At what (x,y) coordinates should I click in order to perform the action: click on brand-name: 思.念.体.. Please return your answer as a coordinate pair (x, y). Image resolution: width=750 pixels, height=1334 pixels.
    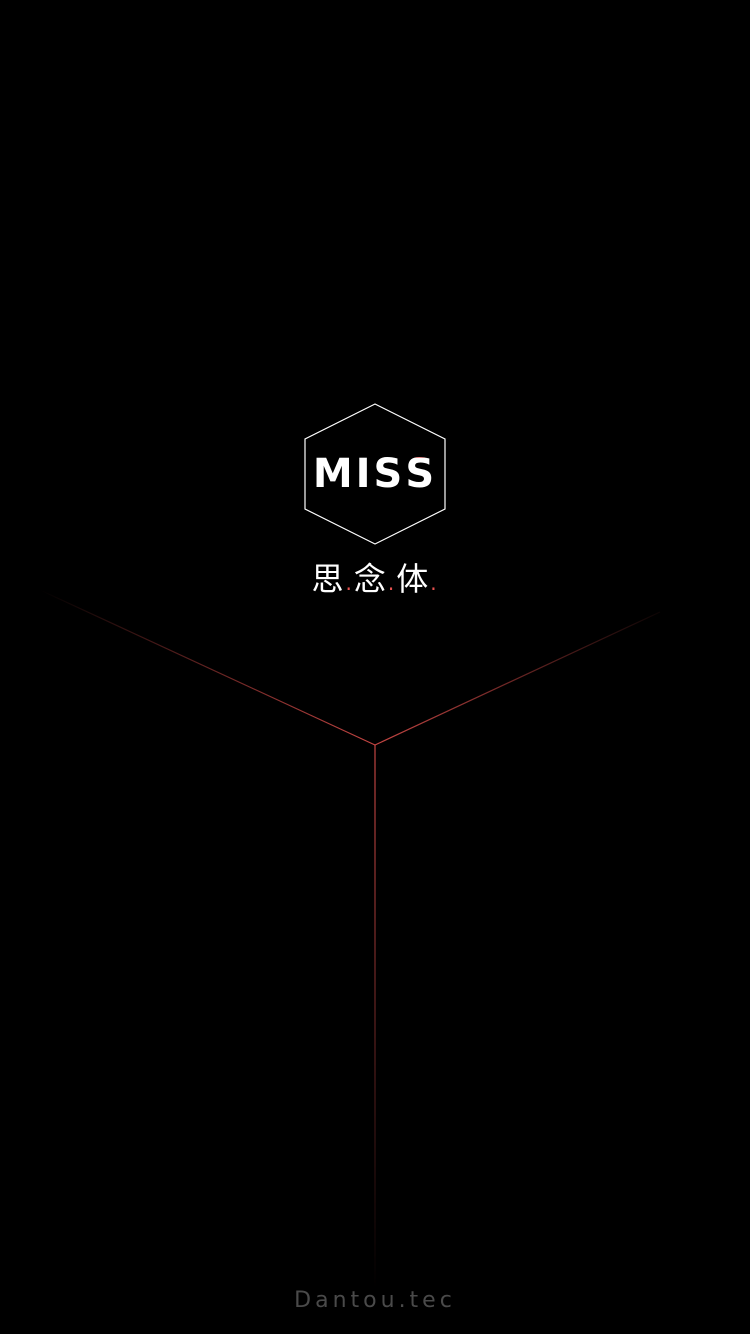
    Looking at the image, I should click on (375, 577).